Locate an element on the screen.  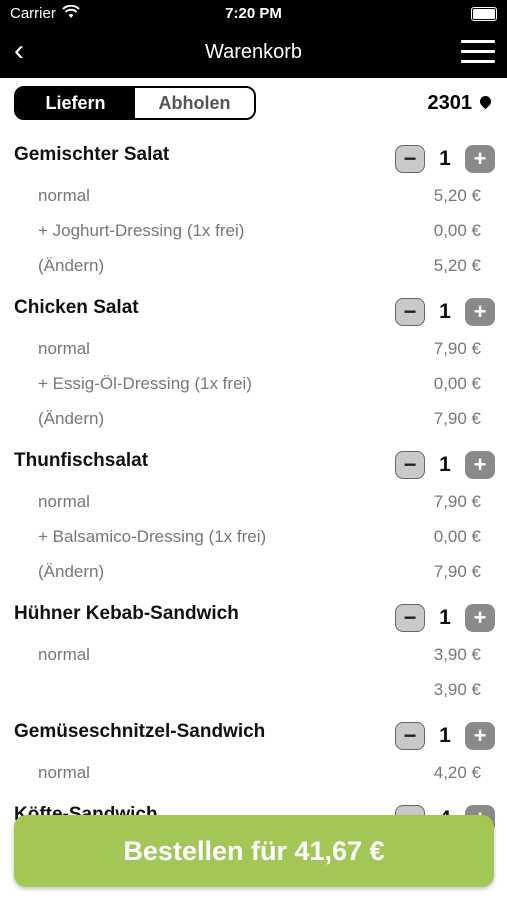
location-zip: 2301 is located at coordinates (460, 103).